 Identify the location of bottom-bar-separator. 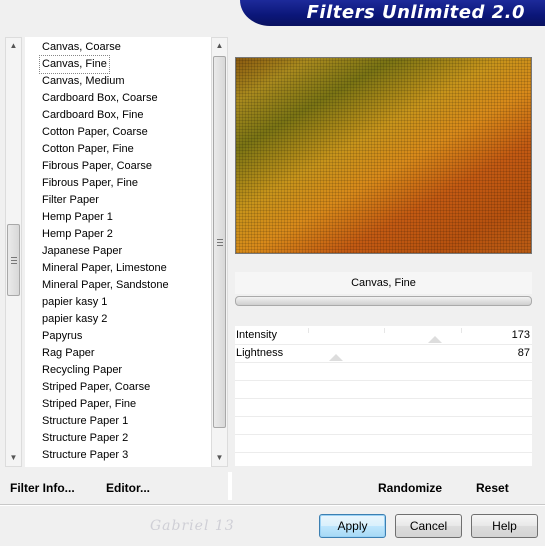
(230, 486).